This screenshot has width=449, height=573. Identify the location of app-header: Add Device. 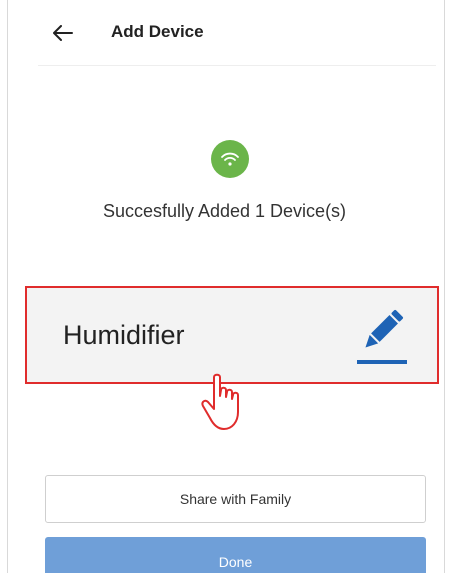
(226, 33).